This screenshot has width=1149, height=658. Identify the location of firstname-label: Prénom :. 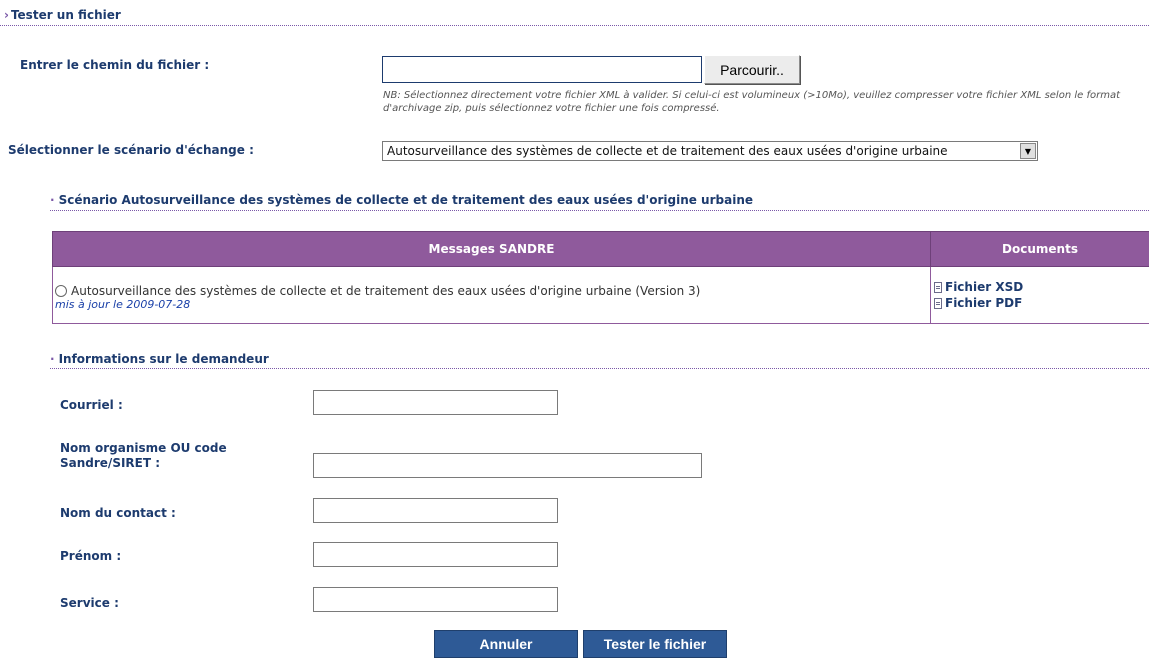
(90, 556).